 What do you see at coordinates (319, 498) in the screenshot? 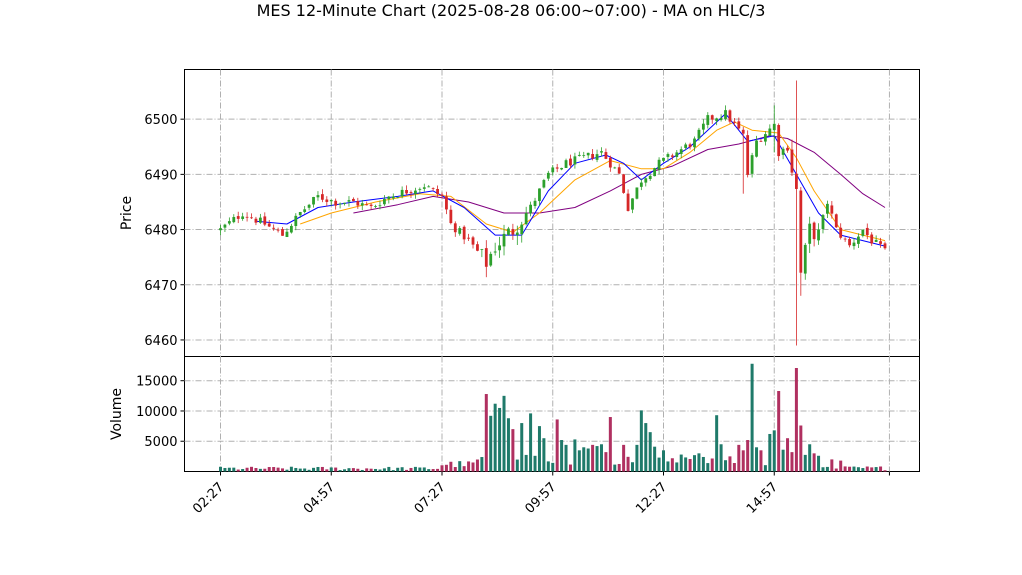
I see `x-tick-label: 04:57` at bounding box center [319, 498].